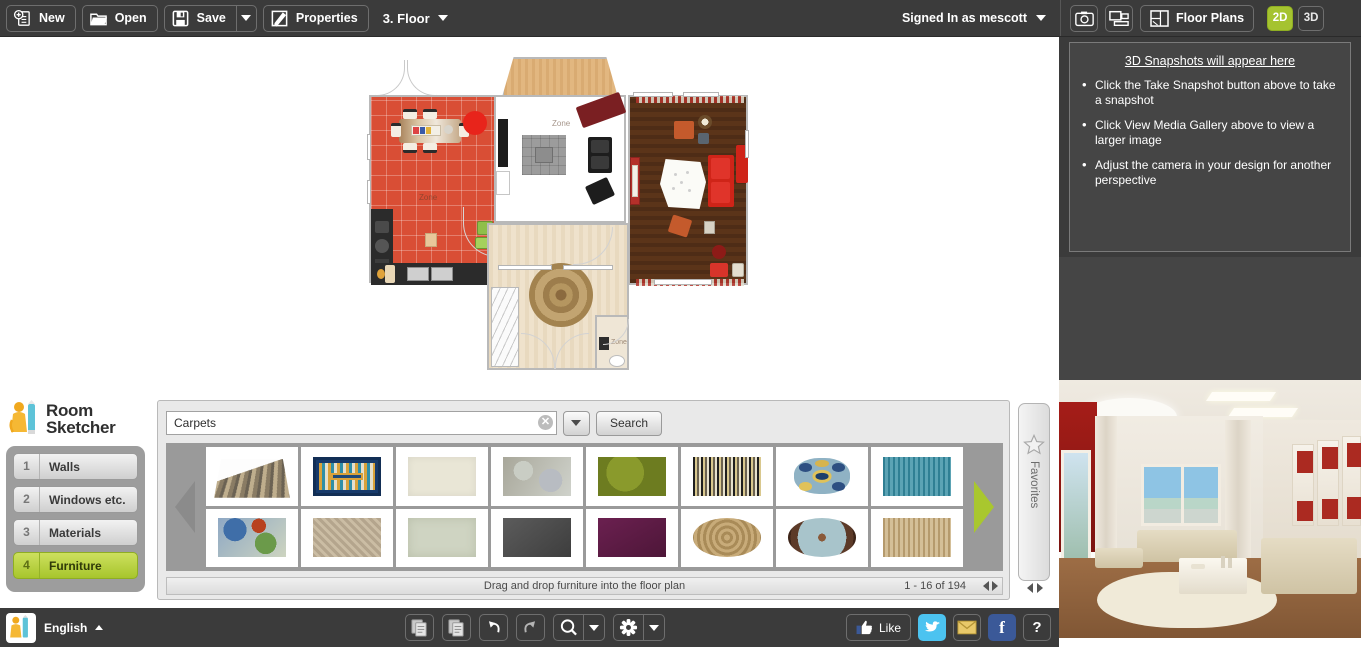  What do you see at coordinates (415, 18) in the screenshot?
I see `floor-selector: 3. Floor` at bounding box center [415, 18].